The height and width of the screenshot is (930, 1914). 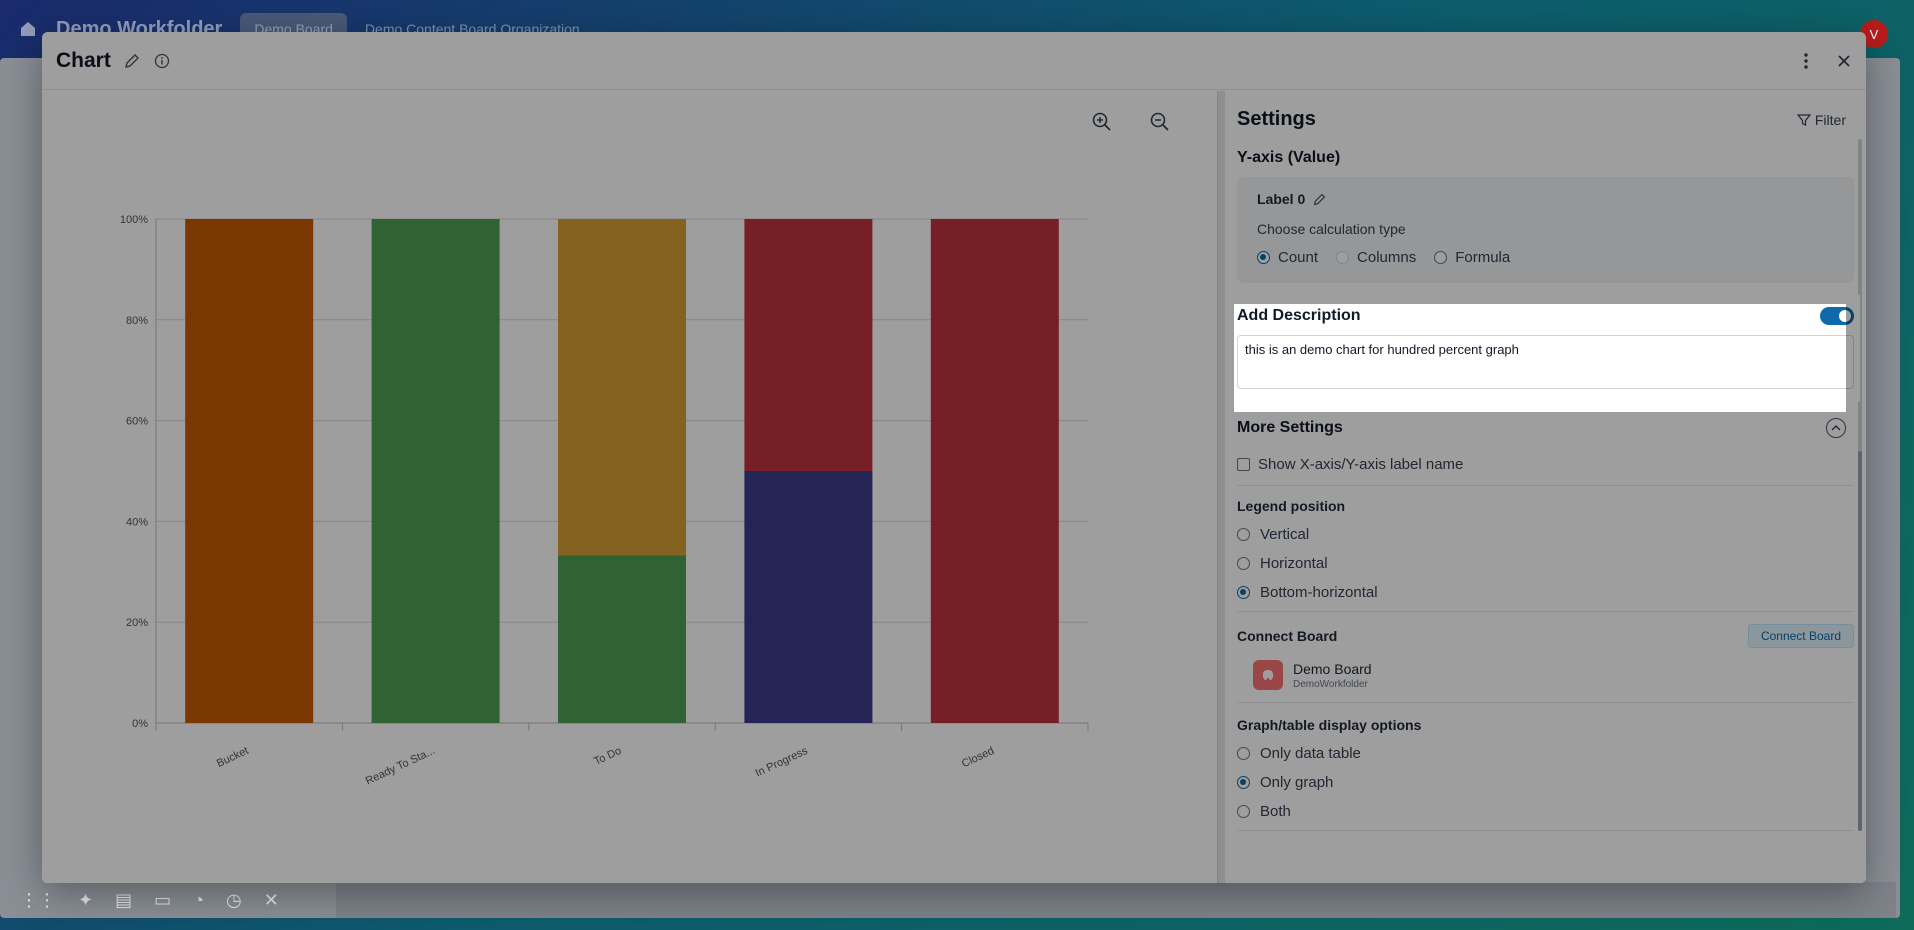 What do you see at coordinates (1287, 257) in the screenshot?
I see `calc-option-count: Count` at bounding box center [1287, 257].